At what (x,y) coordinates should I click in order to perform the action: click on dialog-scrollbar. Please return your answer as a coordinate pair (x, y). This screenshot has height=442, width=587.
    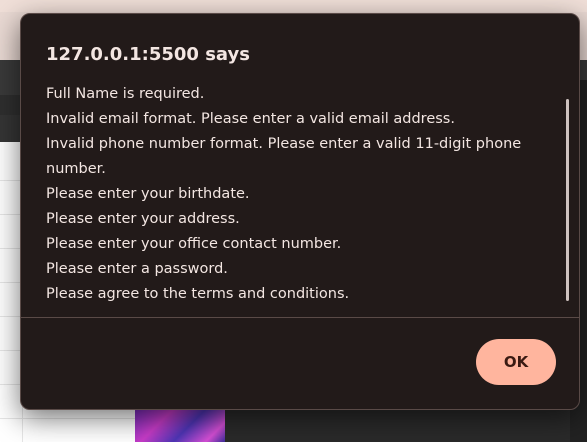
    Looking at the image, I should click on (567, 200).